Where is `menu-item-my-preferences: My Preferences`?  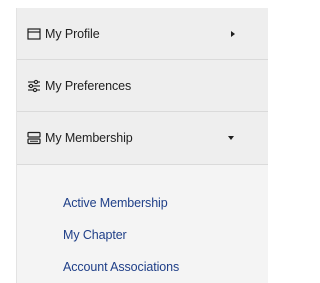 menu-item-my-preferences: My Preferences is located at coordinates (142, 86).